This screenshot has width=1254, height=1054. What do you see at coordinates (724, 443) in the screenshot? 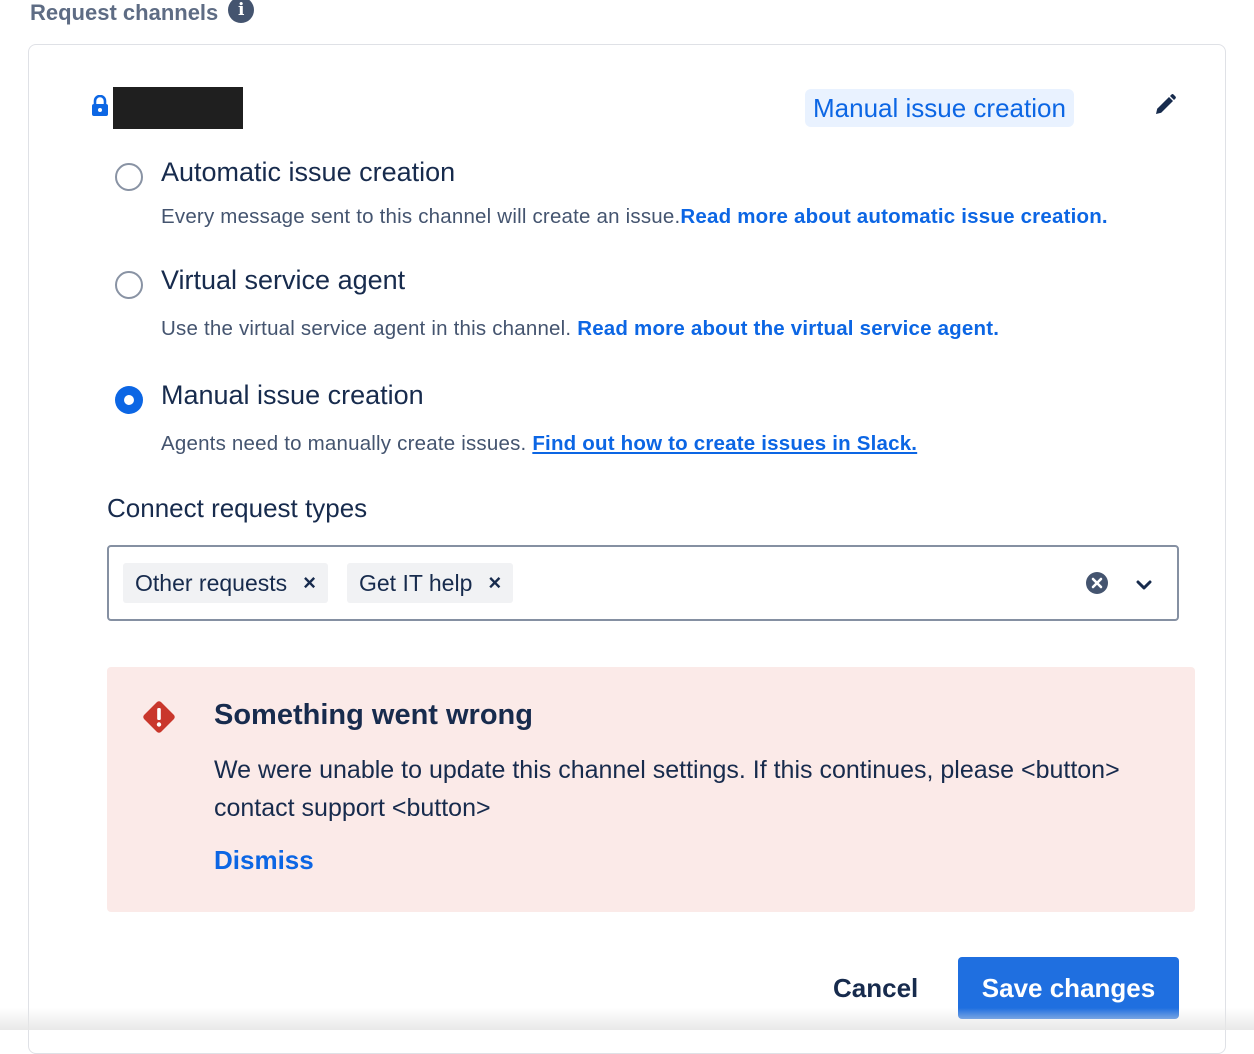
I see `find-out-slack-link: Find out how to create issues in Slack.` at bounding box center [724, 443].